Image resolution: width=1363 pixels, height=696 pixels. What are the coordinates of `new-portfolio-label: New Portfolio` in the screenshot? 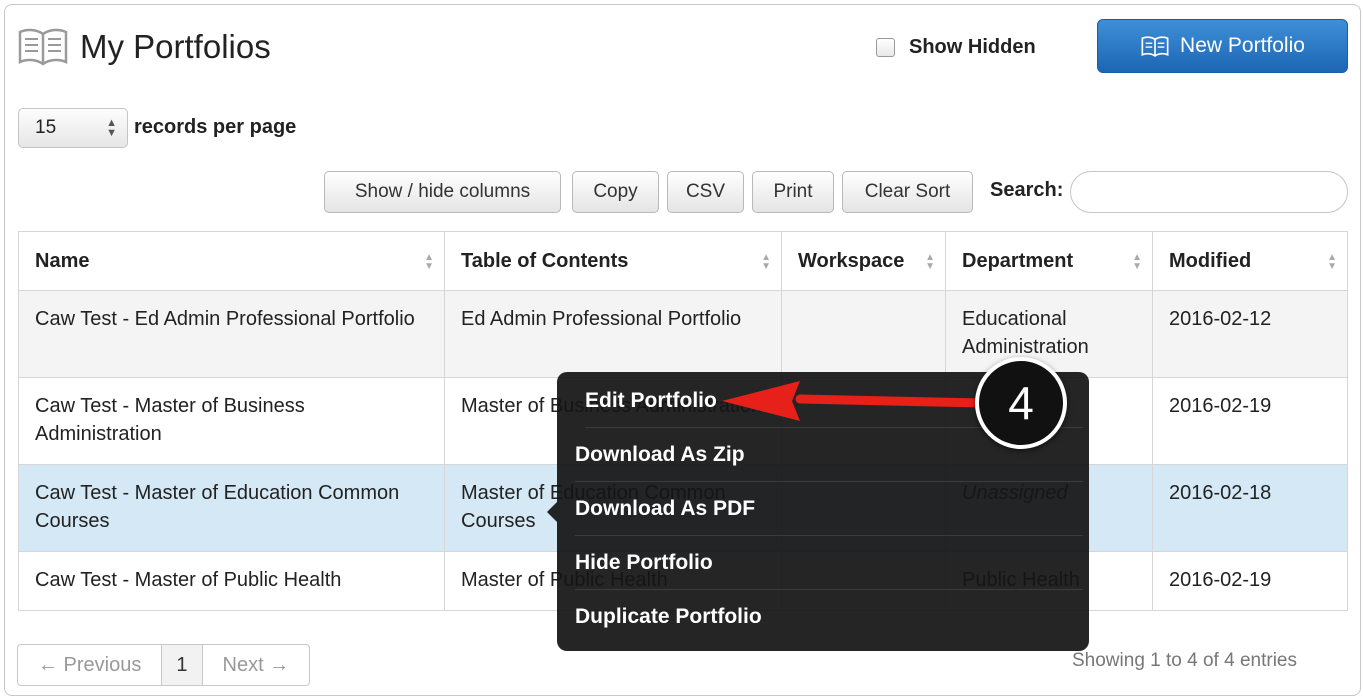 It's located at (1242, 45).